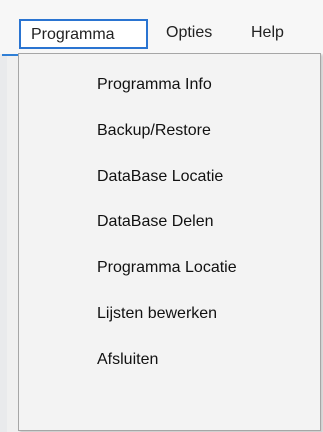  What do you see at coordinates (267, 34) in the screenshot?
I see `menu-help: Help` at bounding box center [267, 34].